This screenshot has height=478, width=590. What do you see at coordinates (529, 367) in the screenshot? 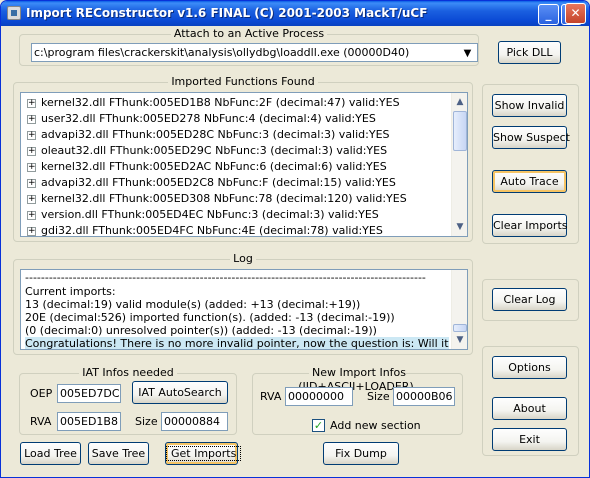
I see `options-button: Options` at bounding box center [529, 367].